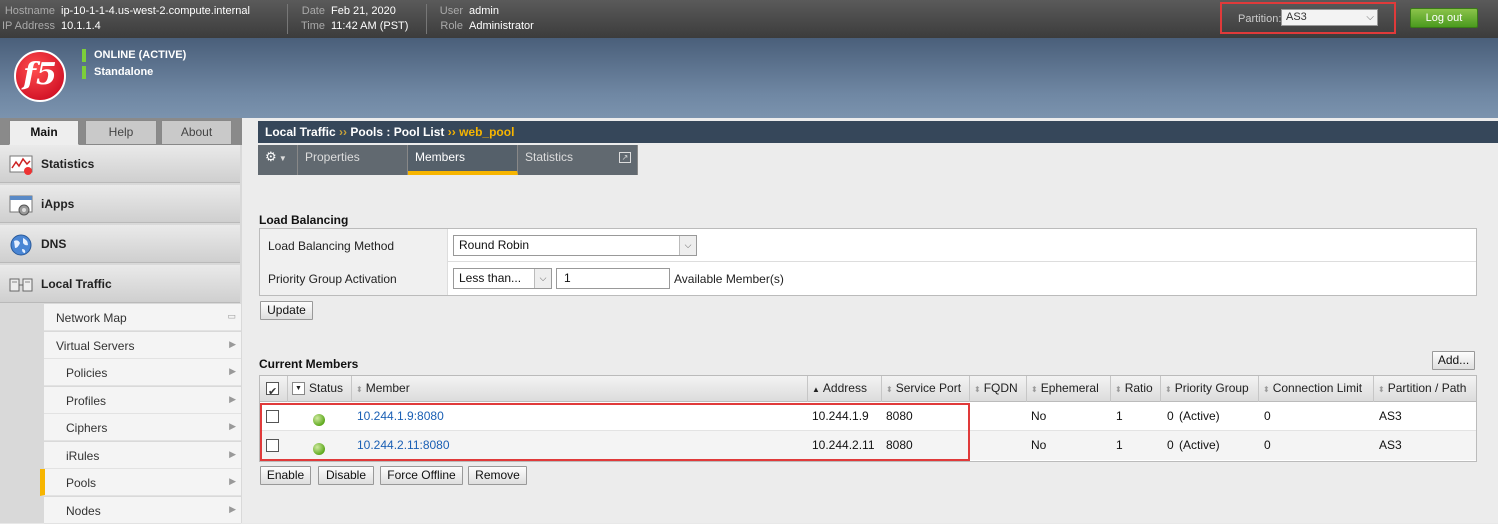 The width and height of the screenshot is (1498, 524). What do you see at coordinates (134, 55) in the screenshot?
I see `status-online: ONLINE (ACTIVE)` at bounding box center [134, 55].